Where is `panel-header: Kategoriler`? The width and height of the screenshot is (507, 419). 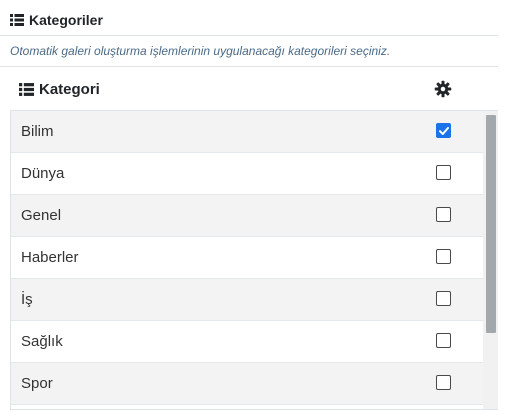 panel-header: Kategoriler is located at coordinates (56, 20).